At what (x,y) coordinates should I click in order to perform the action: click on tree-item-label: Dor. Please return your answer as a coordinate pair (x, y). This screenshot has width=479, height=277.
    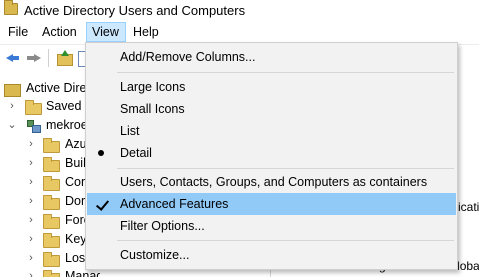
    Looking at the image, I should click on (75, 201).